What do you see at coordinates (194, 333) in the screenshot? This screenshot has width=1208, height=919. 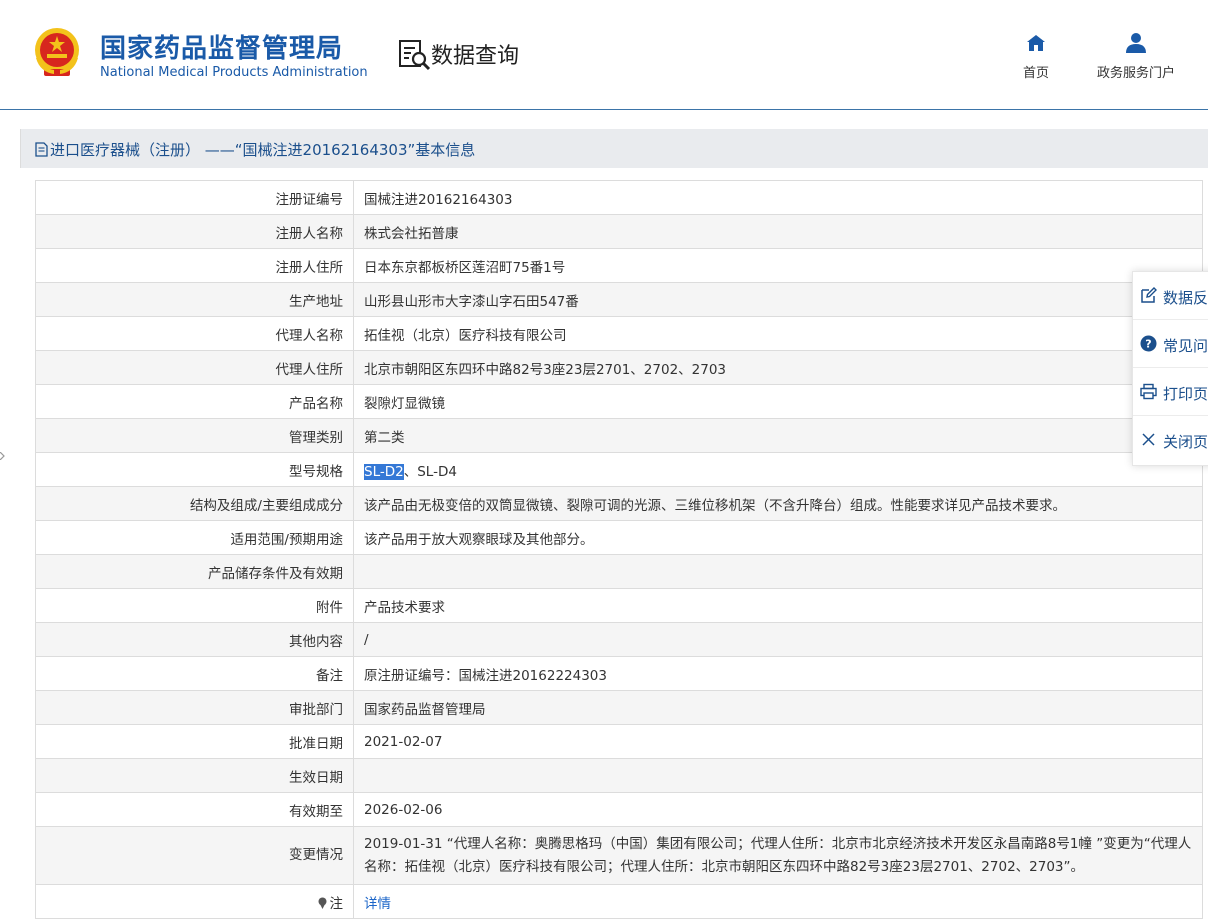 I see `field-label: 代理人名称` at bounding box center [194, 333].